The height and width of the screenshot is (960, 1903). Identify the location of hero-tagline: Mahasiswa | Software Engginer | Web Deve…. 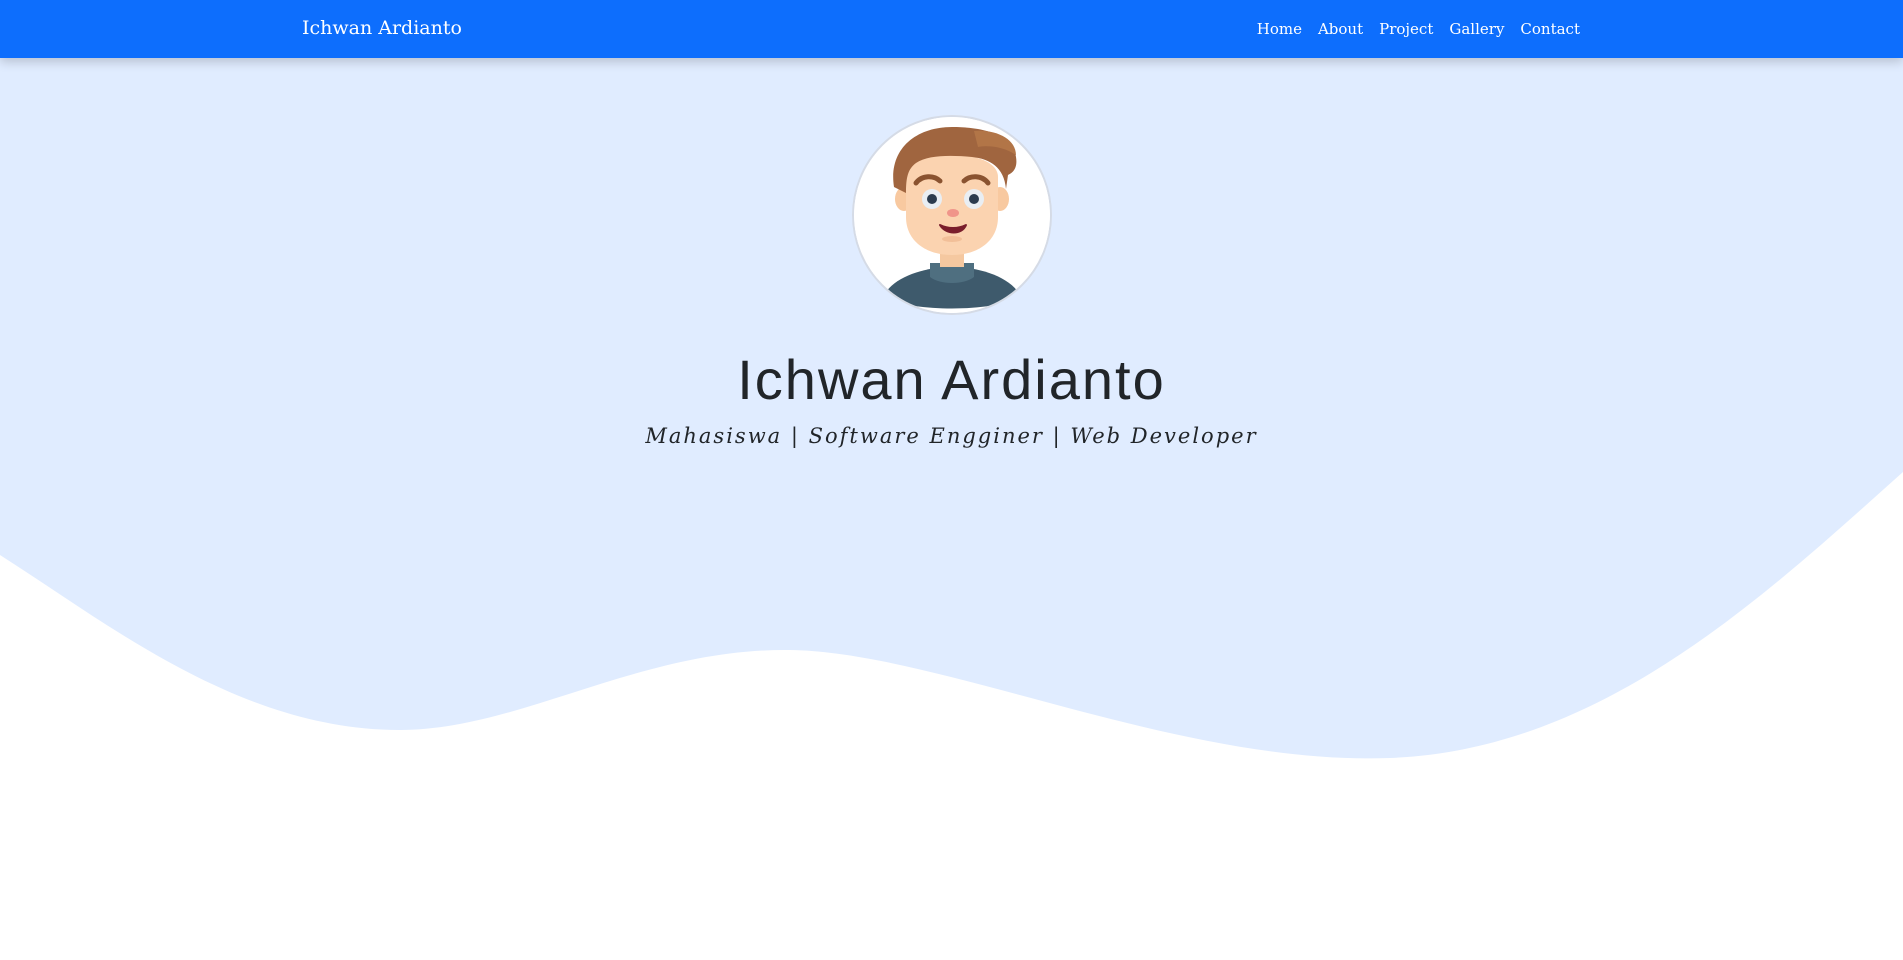
(951, 436).